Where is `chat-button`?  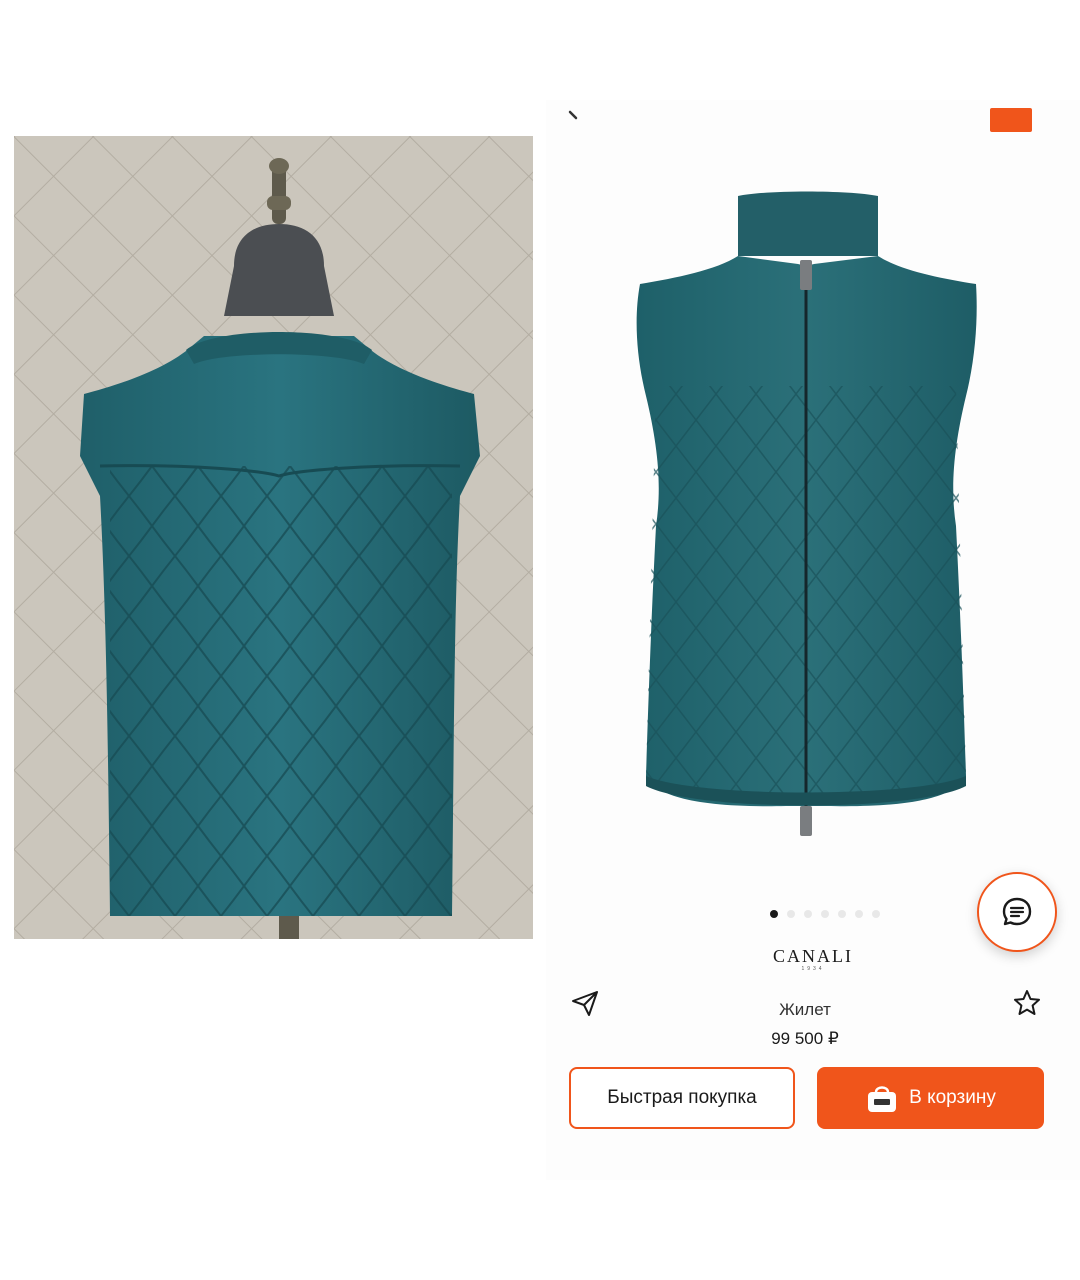
chat-button is located at coordinates (1017, 912).